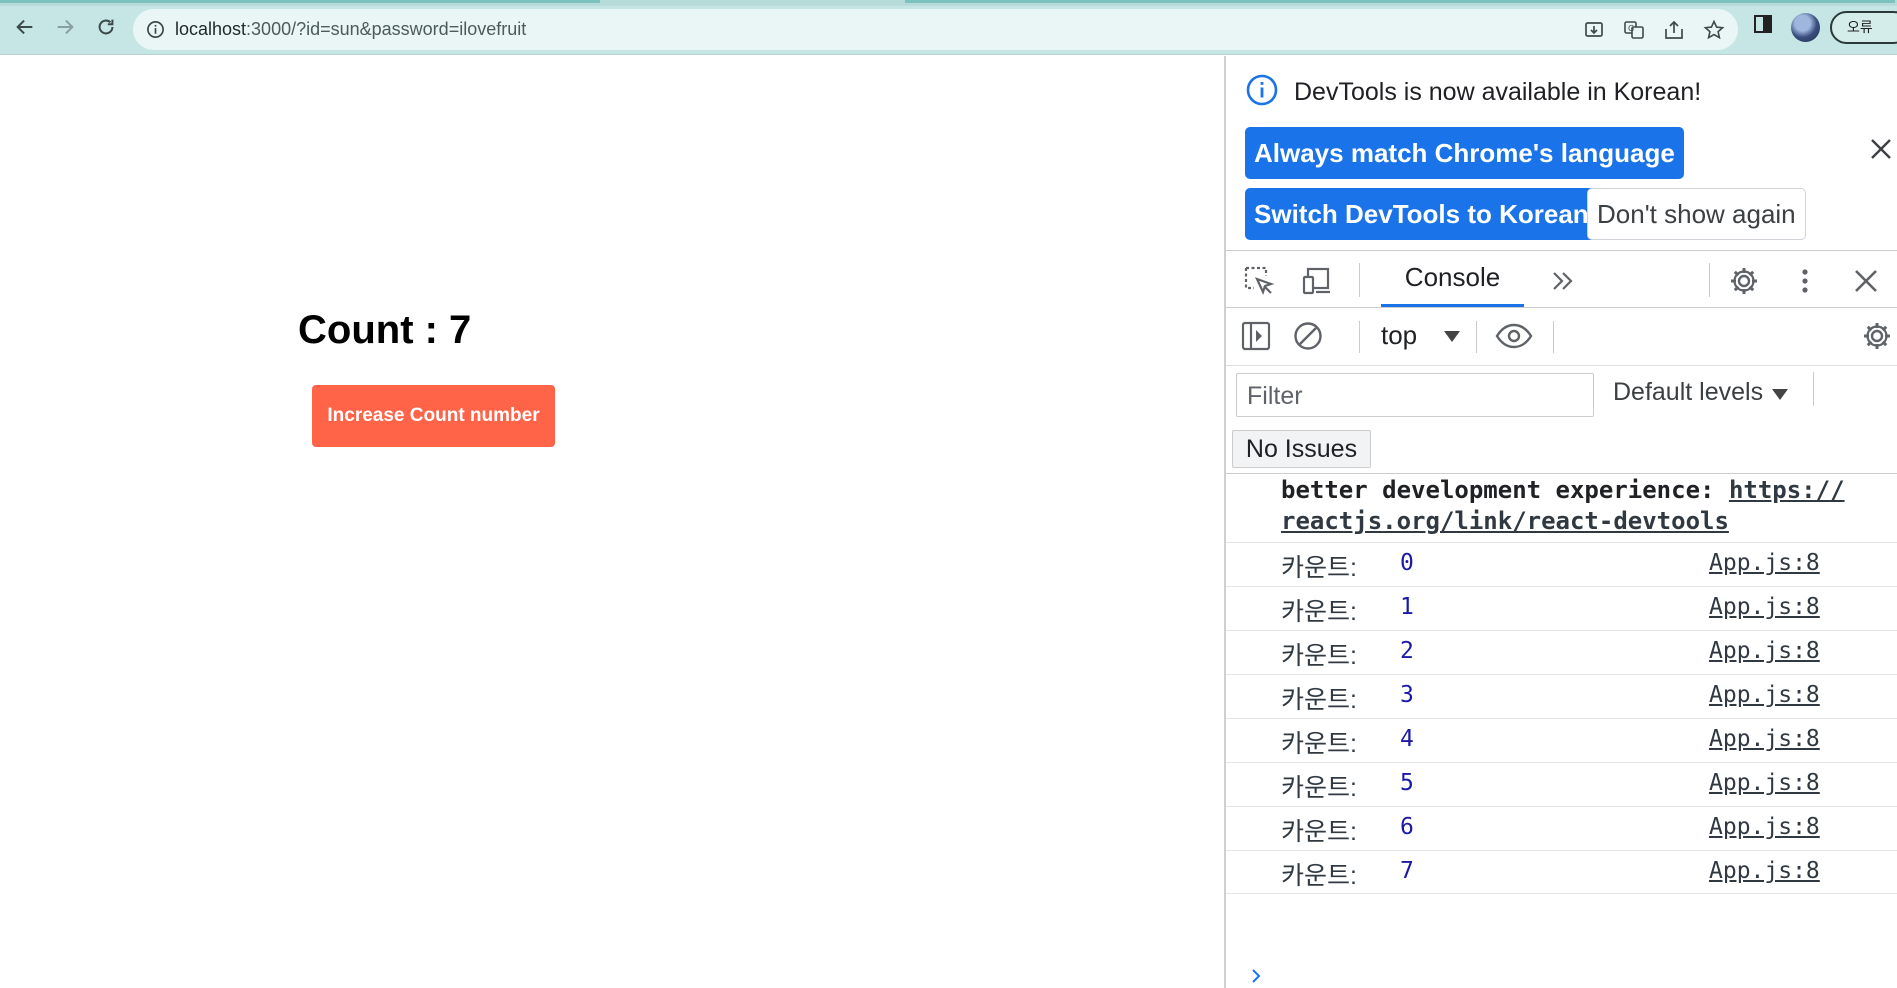  Describe the element at coordinates (1407, 739) in the screenshot. I see `log-value: 4` at that location.